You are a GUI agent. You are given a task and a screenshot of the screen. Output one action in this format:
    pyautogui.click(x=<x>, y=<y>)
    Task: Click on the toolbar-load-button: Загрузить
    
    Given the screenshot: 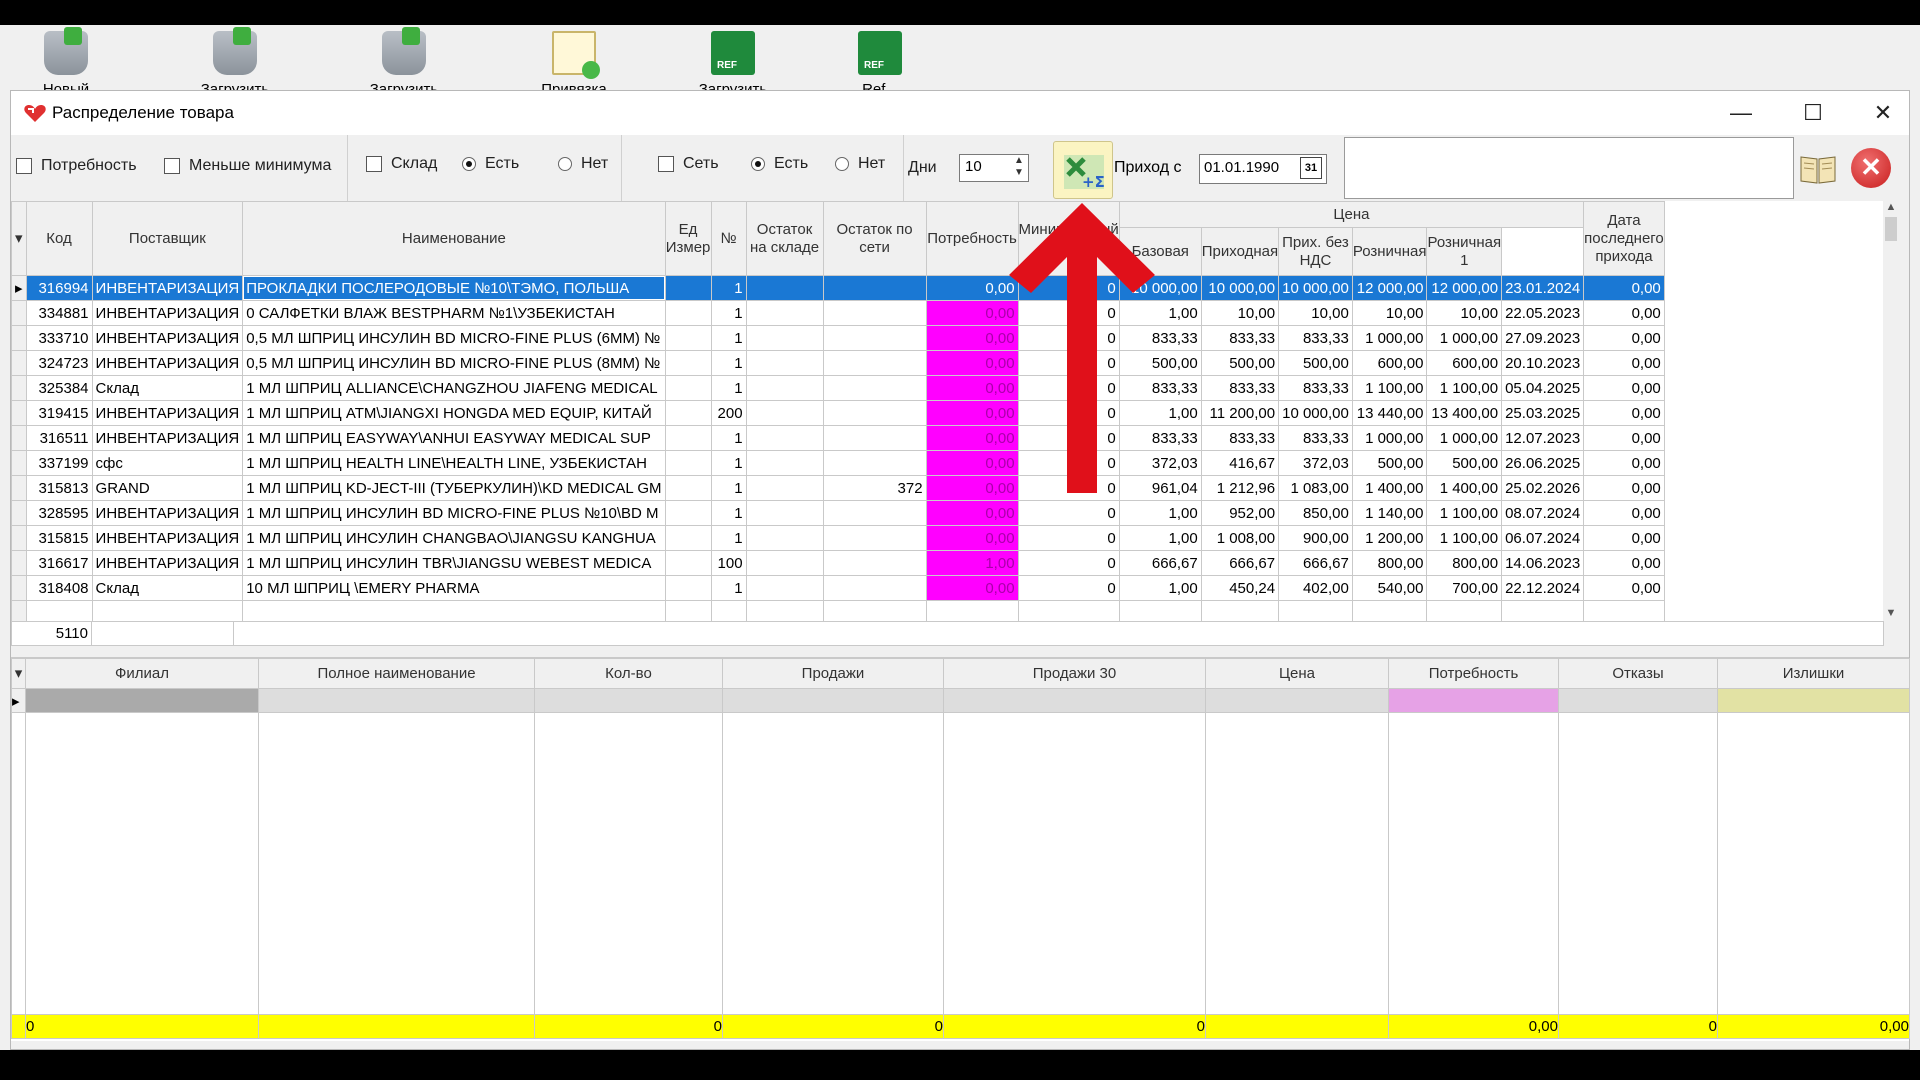 What is the action you would take?
    pyautogui.click(x=235, y=62)
    